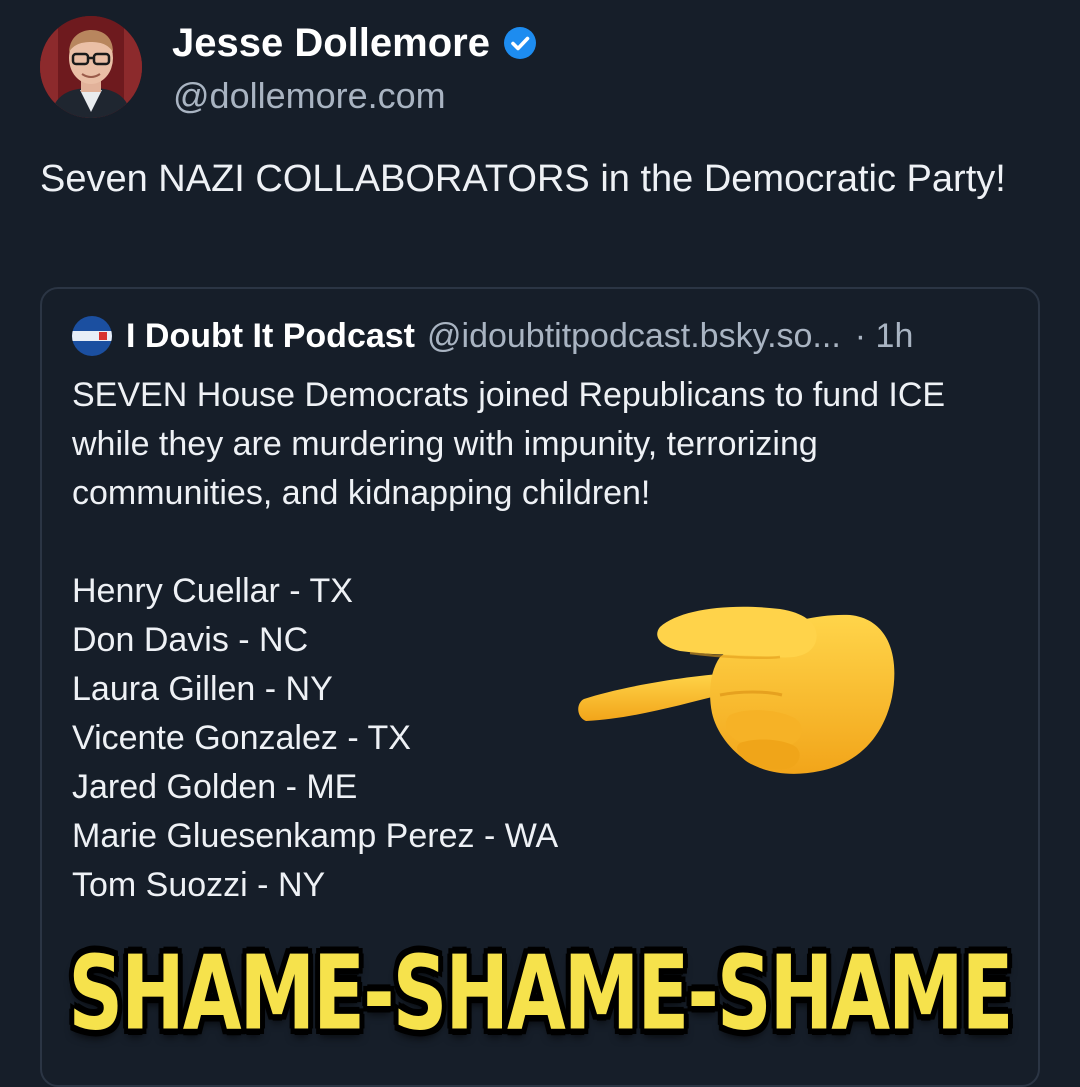 The width and height of the screenshot is (1080, 1087). I want to click on verified-badge-icon, so click(519, 43).